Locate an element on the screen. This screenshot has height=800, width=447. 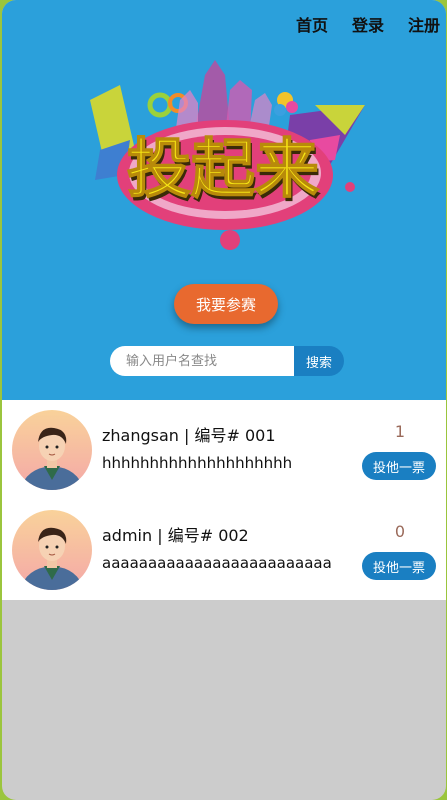
contestant-title: zhangsan | 编号# 001 is located at coordinates (189, 435).